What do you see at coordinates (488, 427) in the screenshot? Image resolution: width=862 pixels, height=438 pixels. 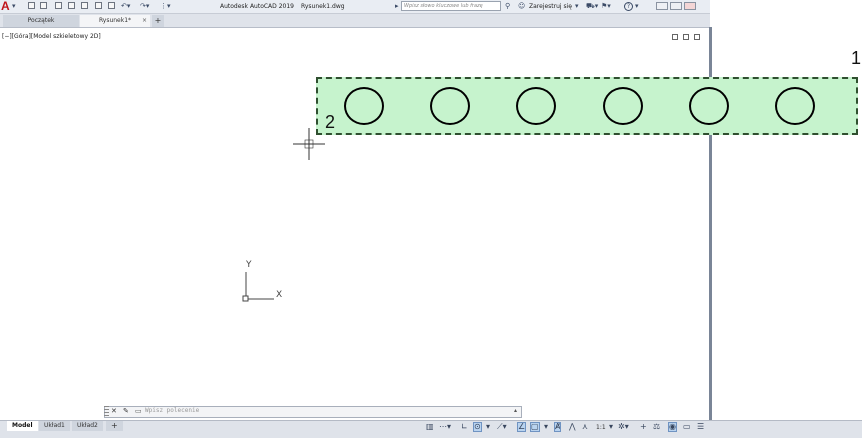 I see `polar-dropdown-icon: ▾` at bounding box center [488, 427].